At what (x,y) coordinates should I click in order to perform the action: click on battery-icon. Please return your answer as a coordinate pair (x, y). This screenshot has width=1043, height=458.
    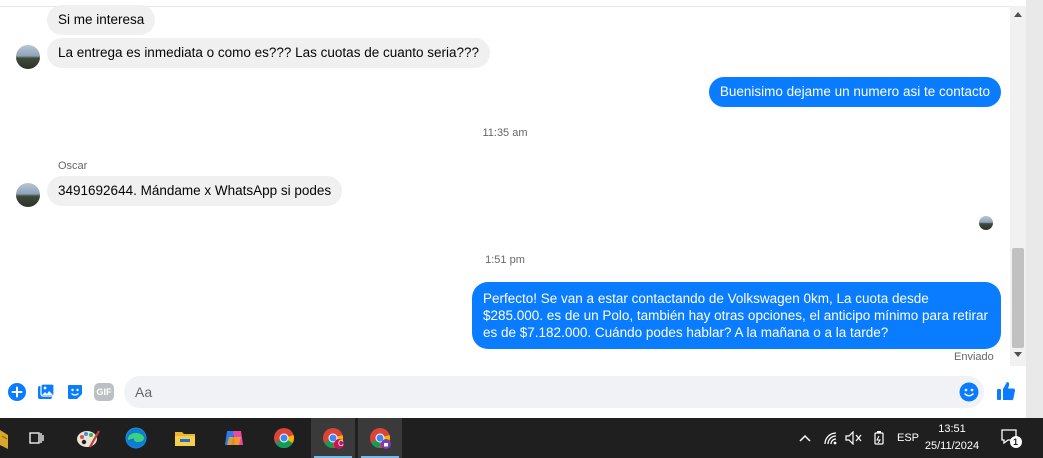
    Looking at the image, I should click on (879, 438).